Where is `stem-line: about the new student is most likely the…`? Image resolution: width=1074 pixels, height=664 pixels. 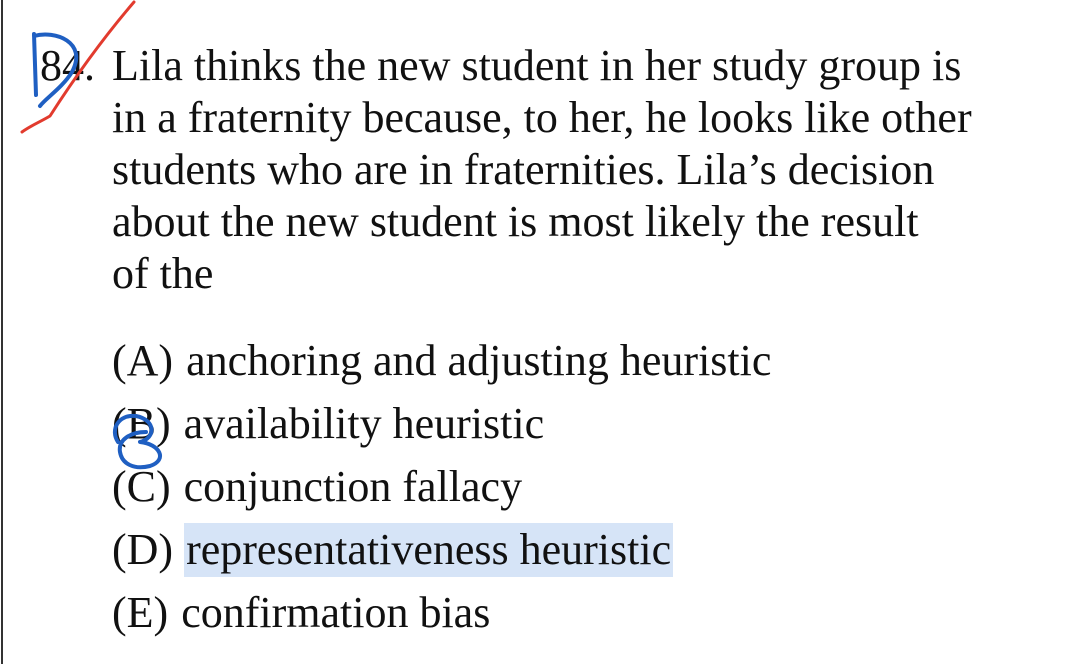 stem-line: about the new student is most likely the… is located at coordinates (515, 221).